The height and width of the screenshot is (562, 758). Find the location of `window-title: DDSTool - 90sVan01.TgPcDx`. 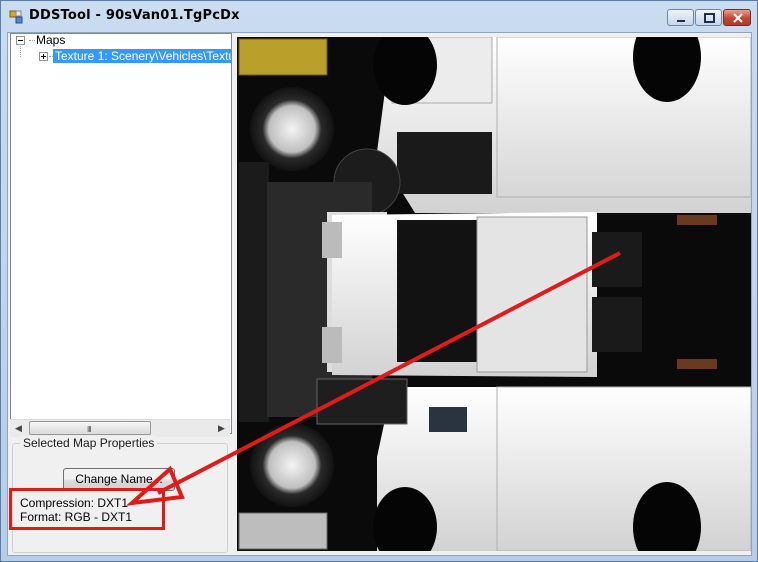

window-title: DDSTool - 90sVan01.TgPcDx is located at coordinates (134, 15).